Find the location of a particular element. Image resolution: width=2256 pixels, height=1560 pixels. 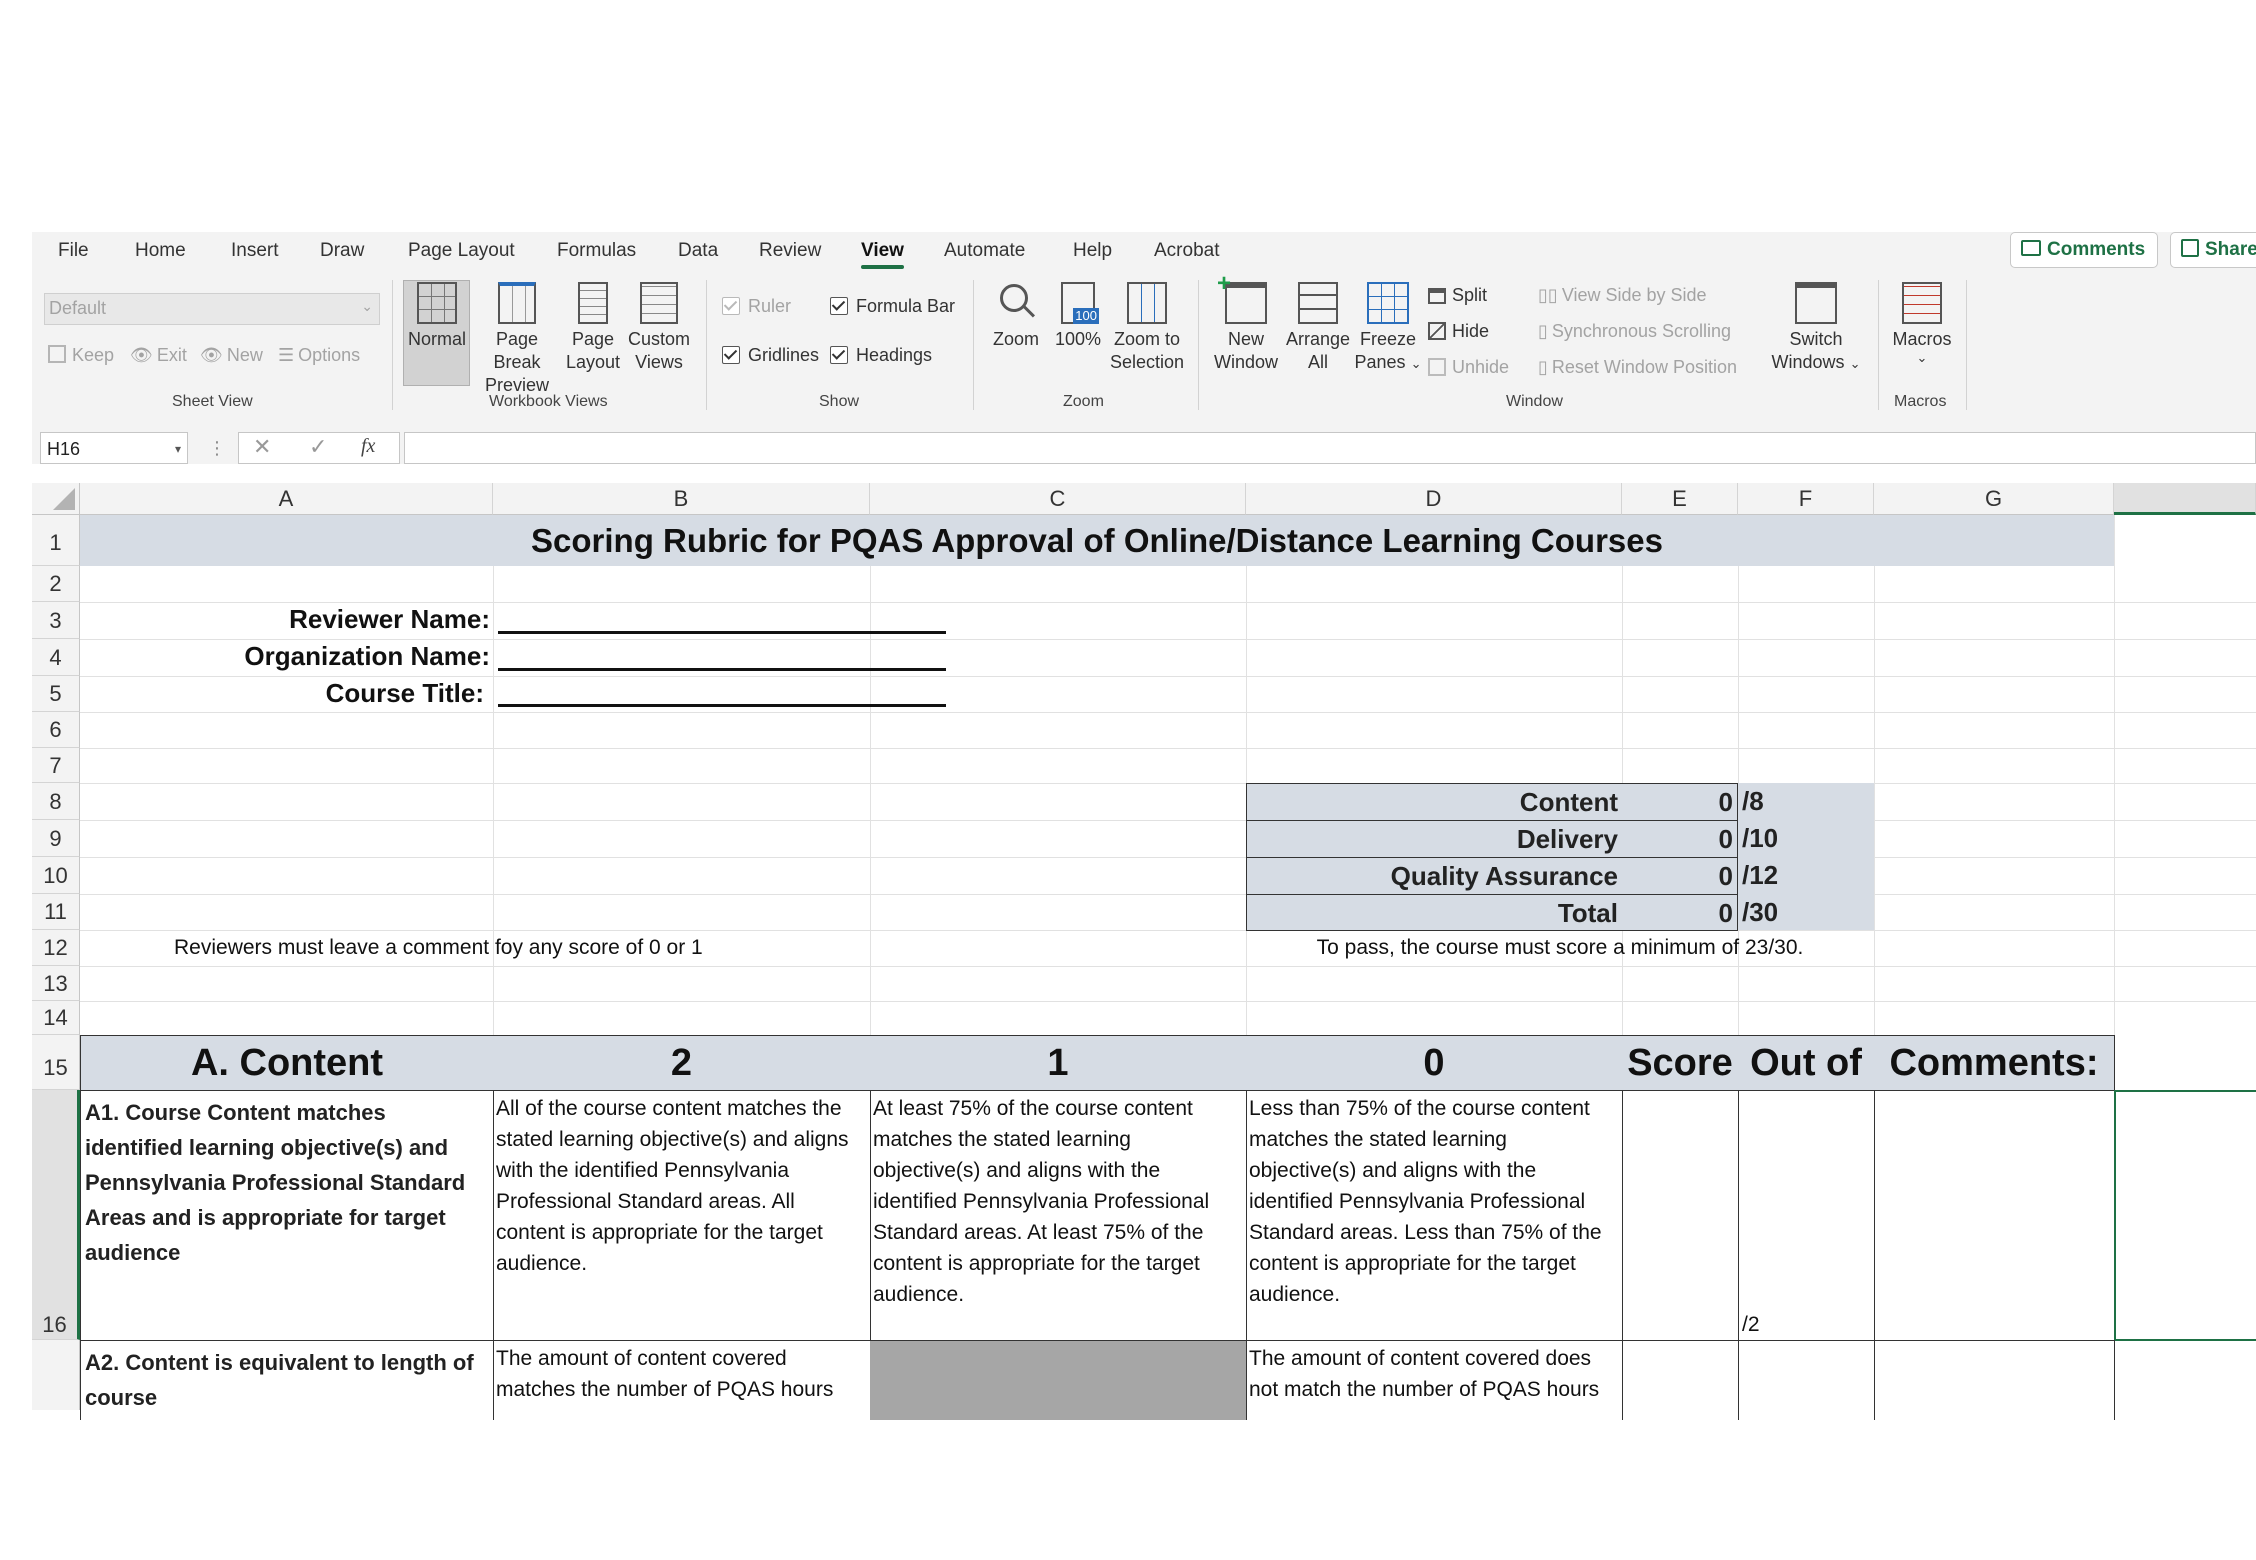

summary-total-label: Total is located at coordinates (1434, 912).